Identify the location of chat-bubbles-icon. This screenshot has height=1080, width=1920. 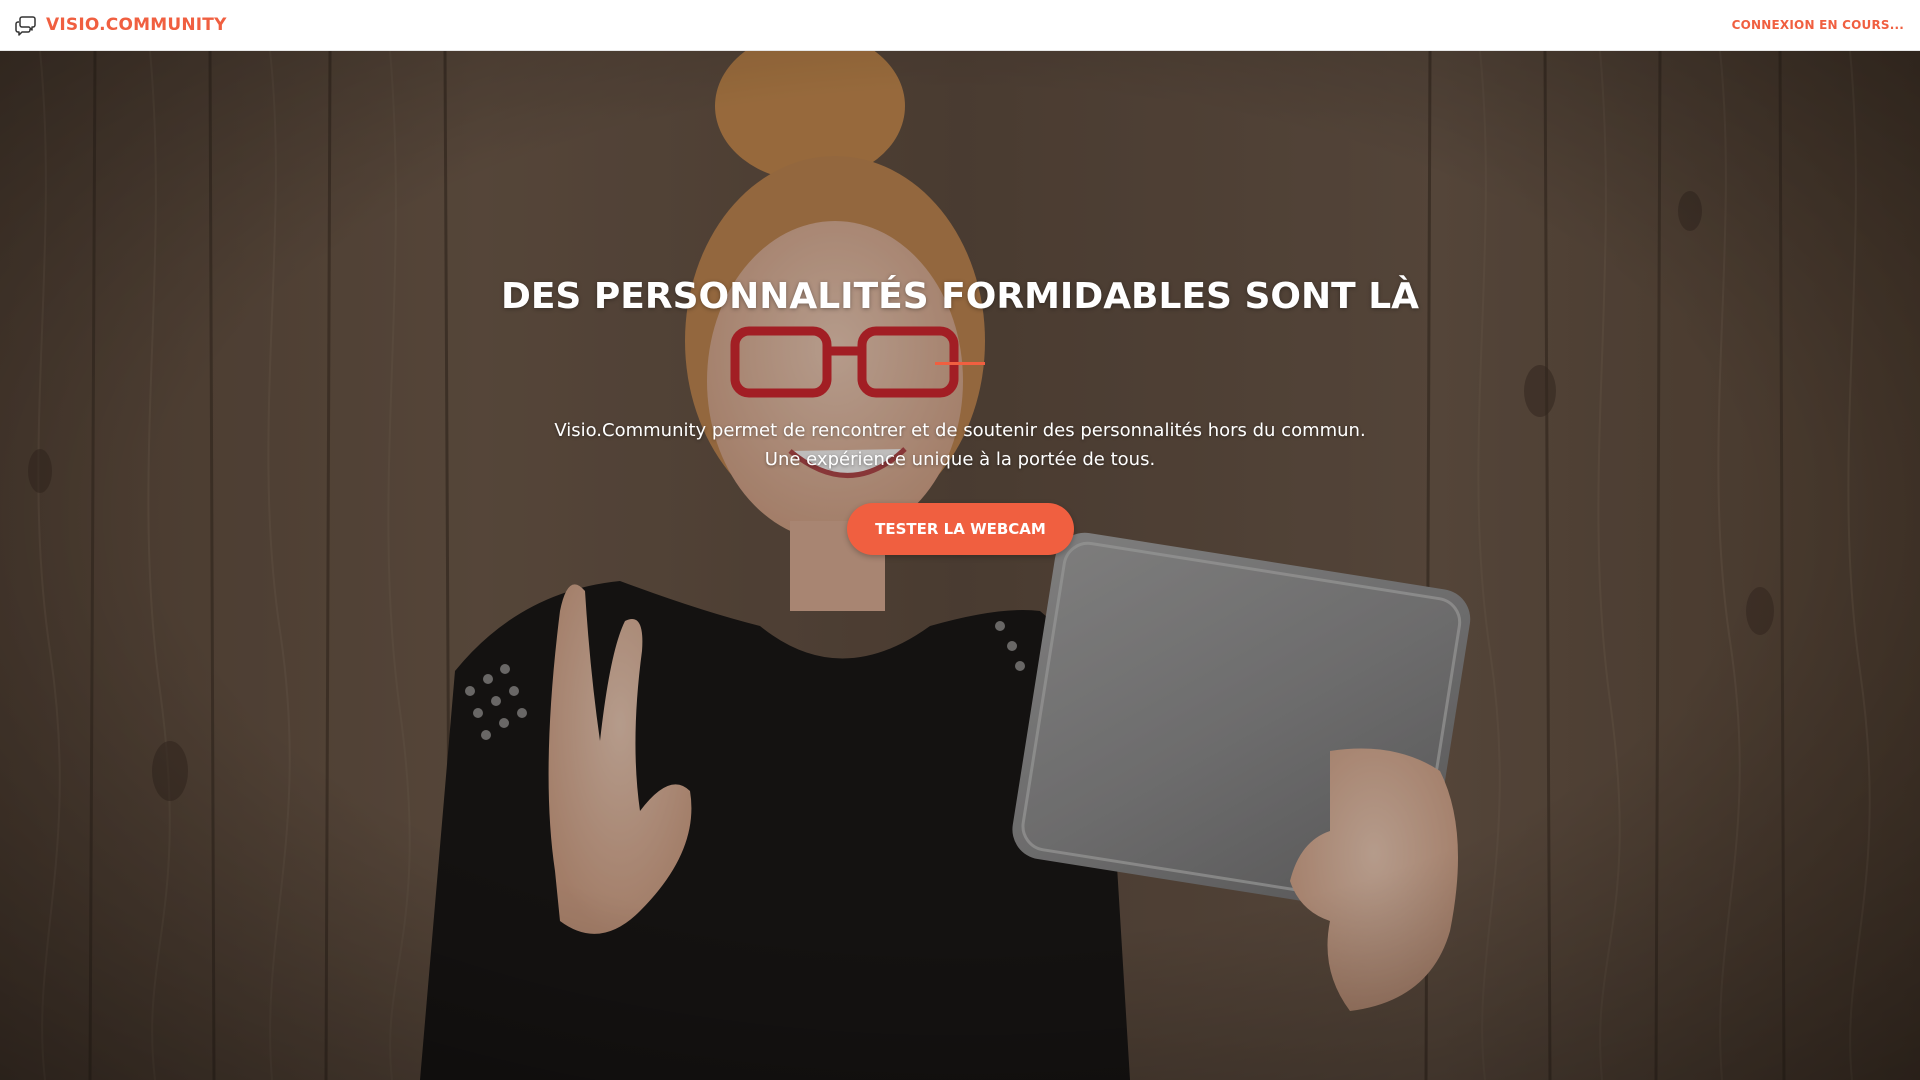
(25, 26).